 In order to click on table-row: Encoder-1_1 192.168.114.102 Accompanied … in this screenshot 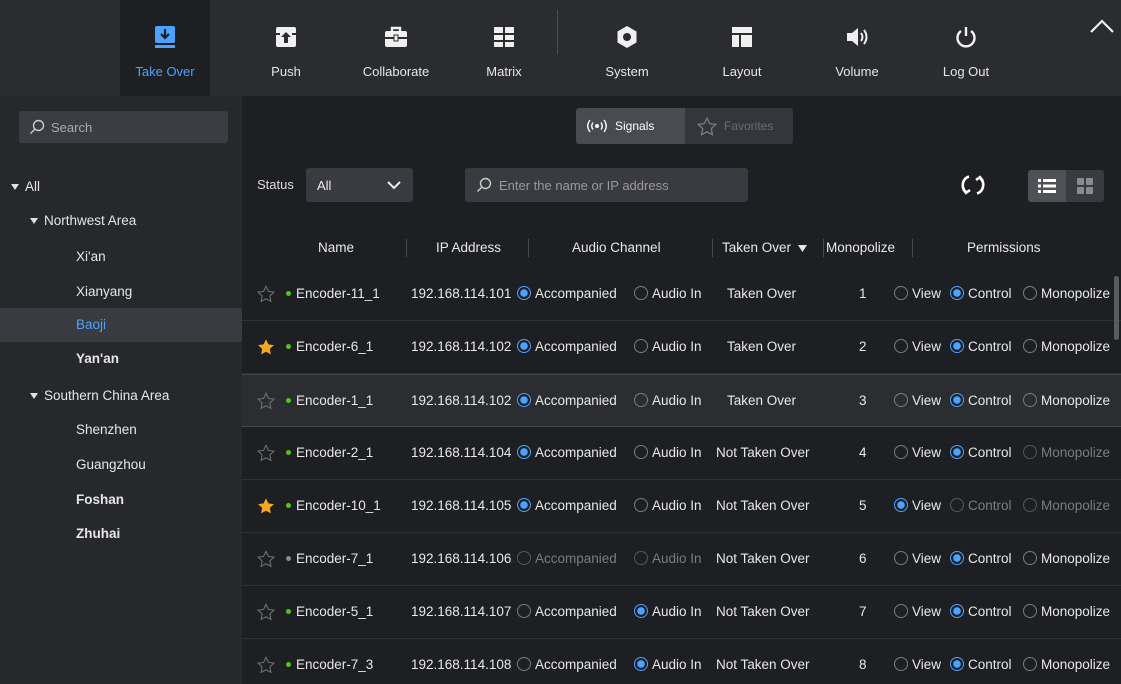, I will do `click(681, 400)`.